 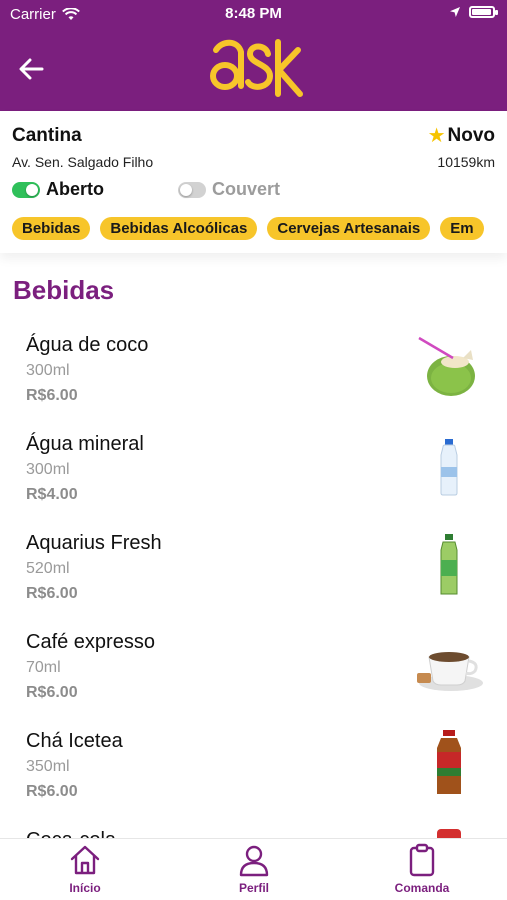 What do you see at coordinates (253, 664) in the screenshot?
I see `product-item: Café expresso 70ml R$6.00` at bounding box center [253, 664].